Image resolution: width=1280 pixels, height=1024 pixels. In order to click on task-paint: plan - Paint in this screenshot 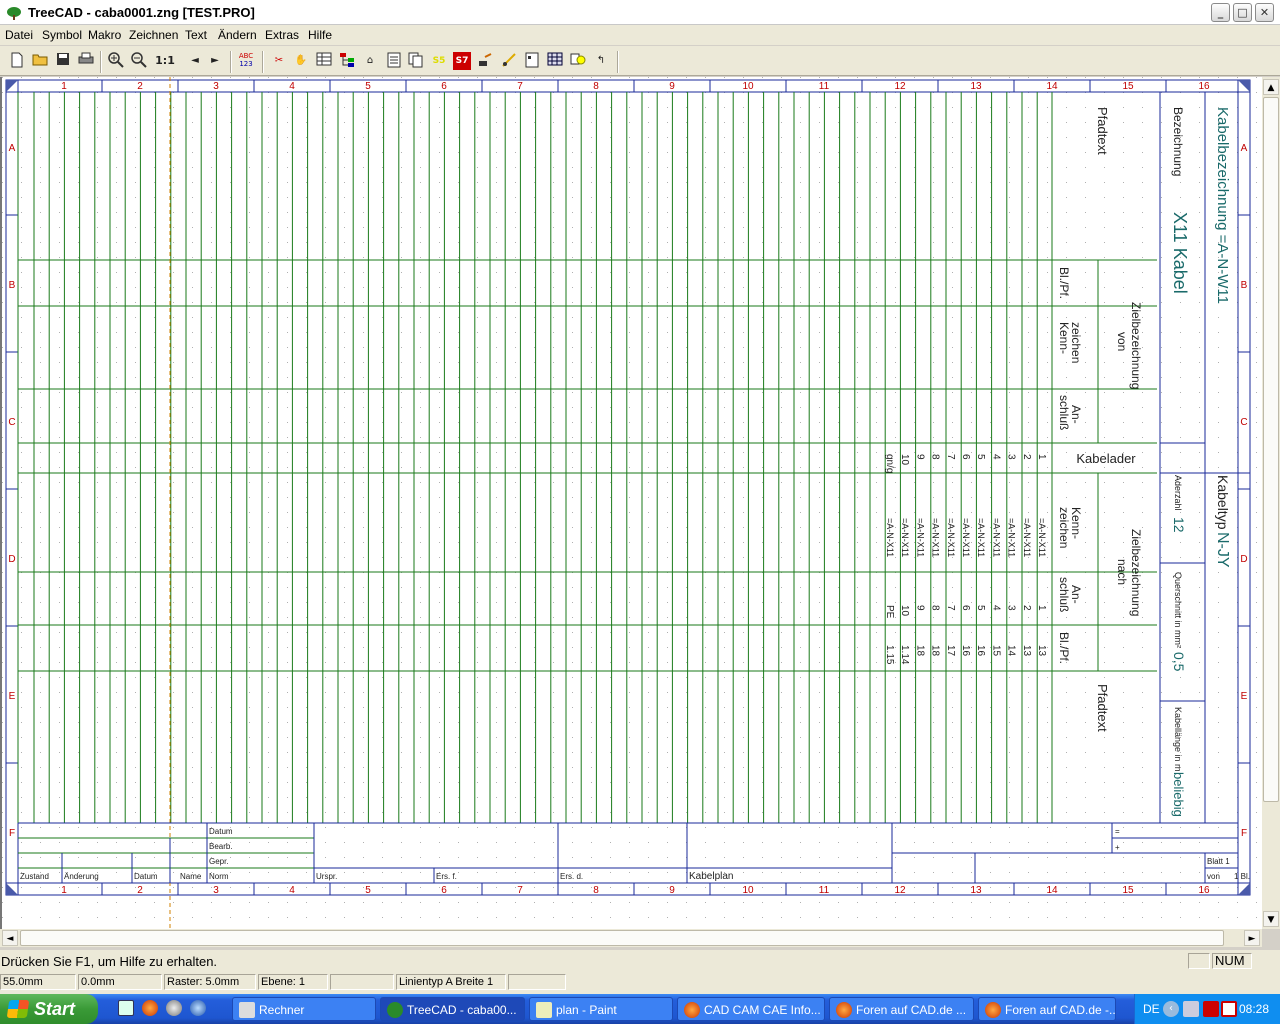, I will do `click(601, 1009)`.